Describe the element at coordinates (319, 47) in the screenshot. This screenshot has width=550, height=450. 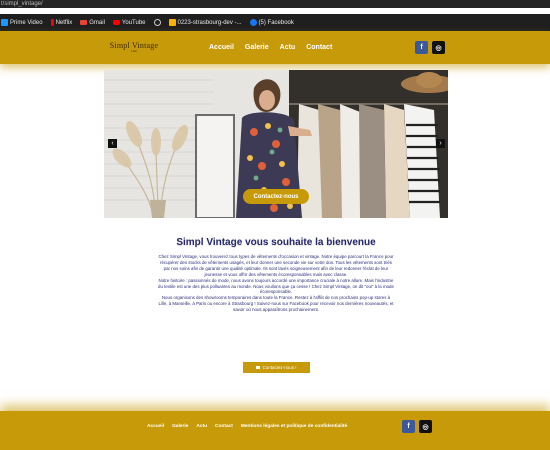
I see `nav-contact: Contact` at that location.